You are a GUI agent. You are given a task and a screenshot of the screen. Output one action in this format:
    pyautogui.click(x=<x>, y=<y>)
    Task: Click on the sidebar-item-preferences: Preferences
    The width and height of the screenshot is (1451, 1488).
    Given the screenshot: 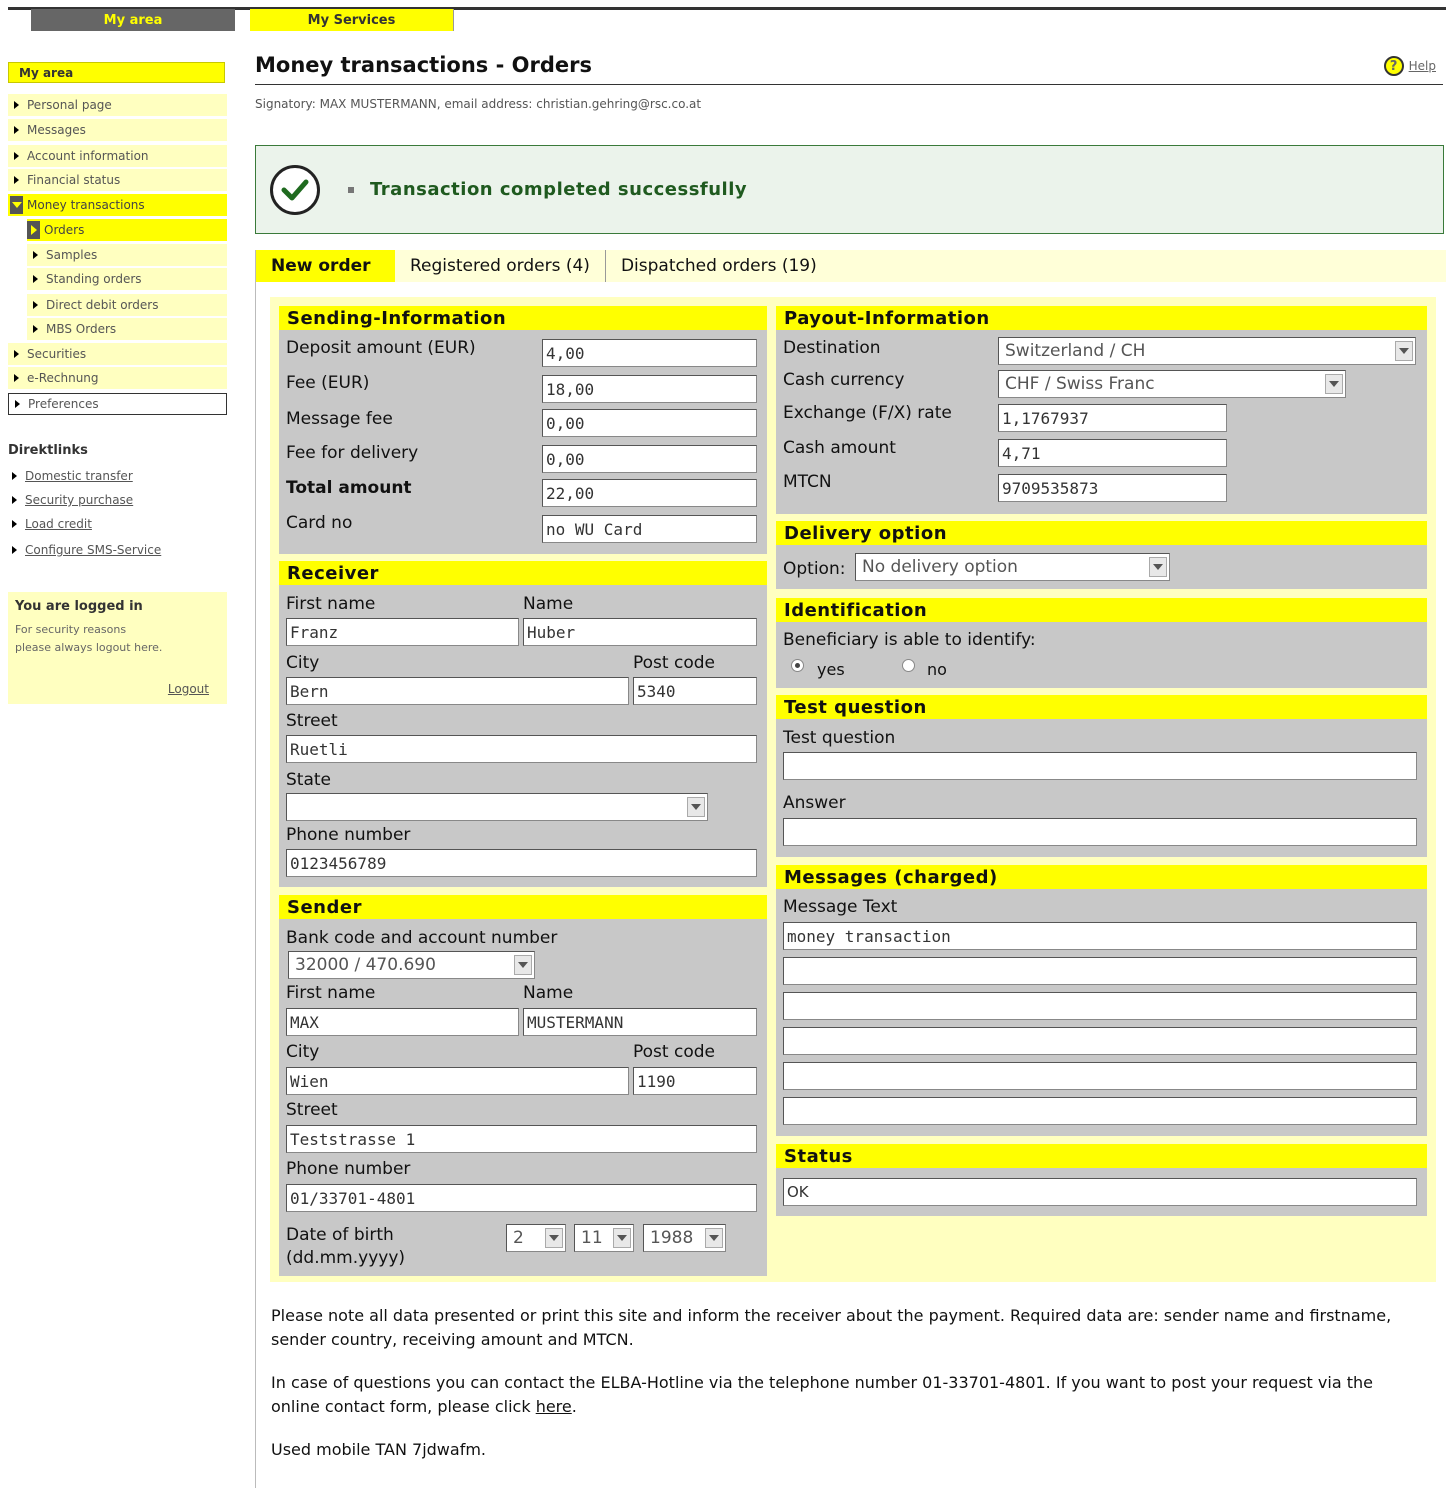 What is the action you would take?
    pyautogui.click(x=117, y=404)
    